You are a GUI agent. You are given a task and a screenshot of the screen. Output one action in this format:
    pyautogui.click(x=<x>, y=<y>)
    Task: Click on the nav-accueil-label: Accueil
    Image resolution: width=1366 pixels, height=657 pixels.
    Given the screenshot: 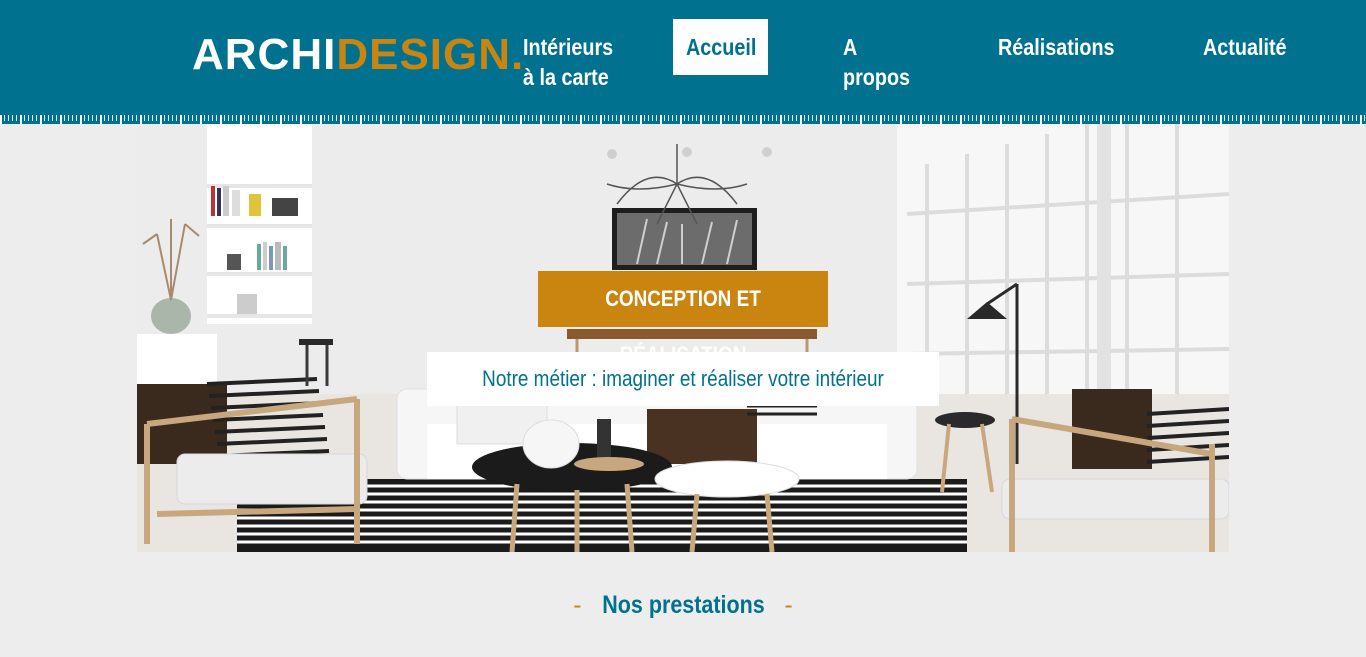 What is the action you would take?
    pyautogui.click(x=721, y=47)
    